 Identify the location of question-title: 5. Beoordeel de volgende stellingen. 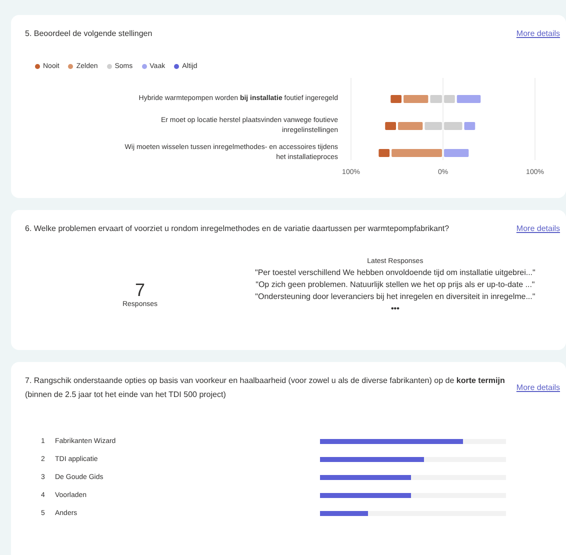
(88, 34).